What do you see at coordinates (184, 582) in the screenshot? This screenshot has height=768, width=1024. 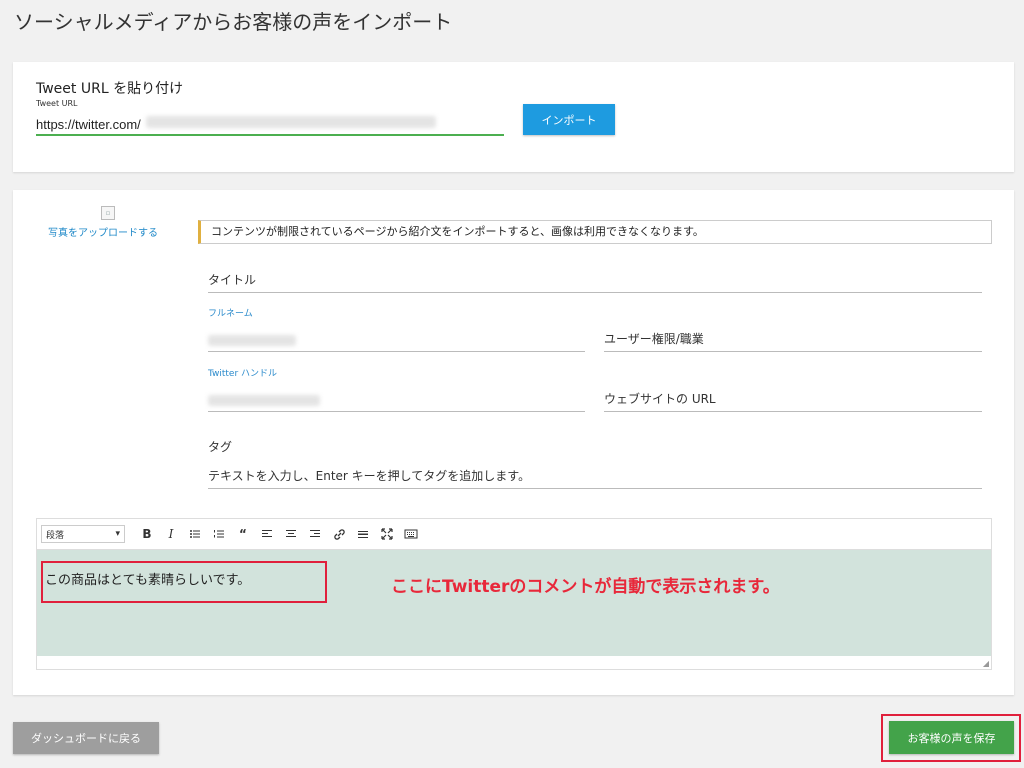 I see `content-highlight-box` at bounding box center [184, 582].